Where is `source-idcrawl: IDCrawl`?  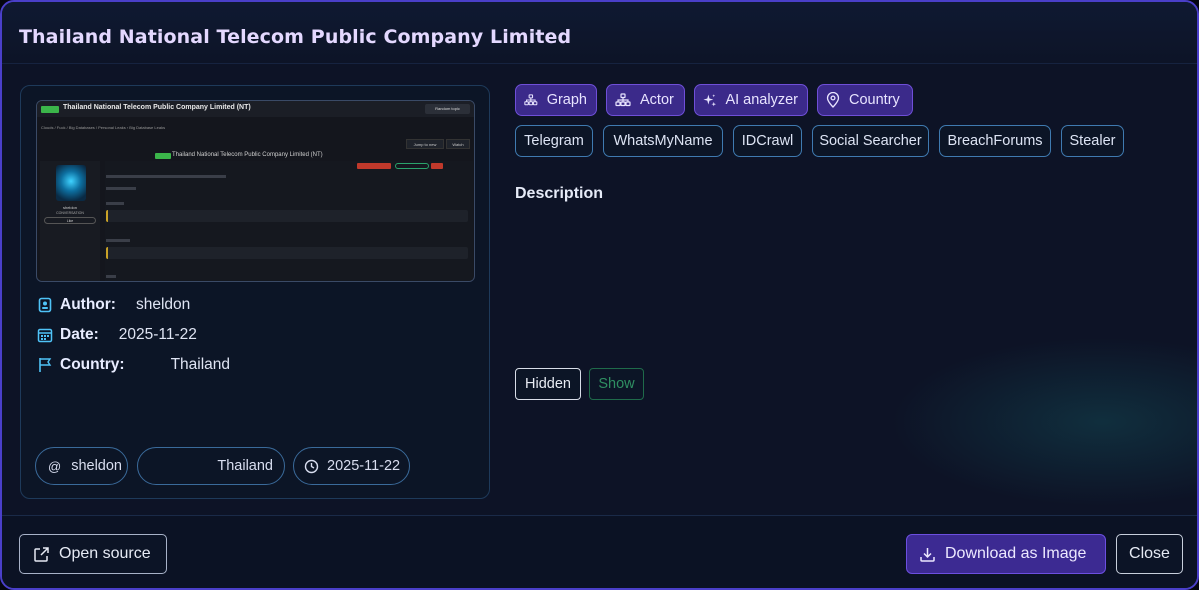
source-idcrawl: IDCrawl is located at coordinates (767, 141).